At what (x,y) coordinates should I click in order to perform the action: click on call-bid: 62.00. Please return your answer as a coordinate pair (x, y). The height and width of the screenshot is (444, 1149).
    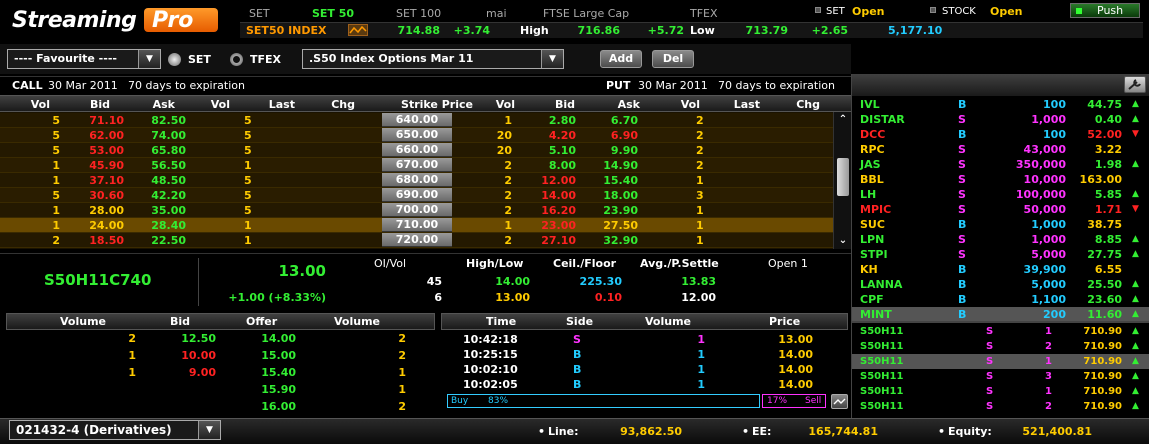
    Looking at the image, I should click on (97, 135).